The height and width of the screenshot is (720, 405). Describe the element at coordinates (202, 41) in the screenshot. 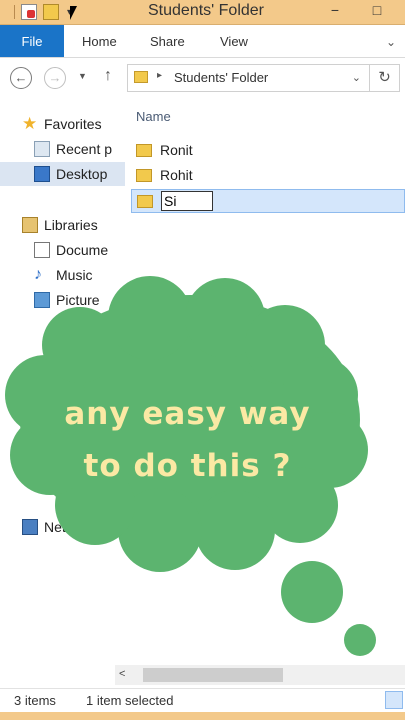

I see `ribbon-tabs: File Home Share View ⌄` at that location.